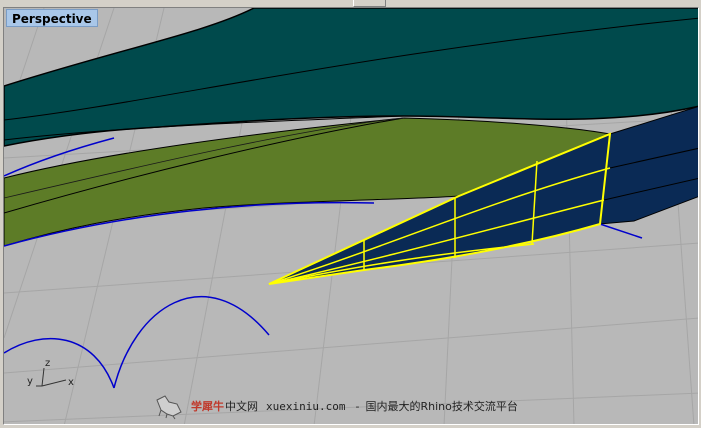  What do you see at coordinates (52, 18) in the screenshot?
I see `viewport-title-label: Perspective` at bounding box center [52, 18].